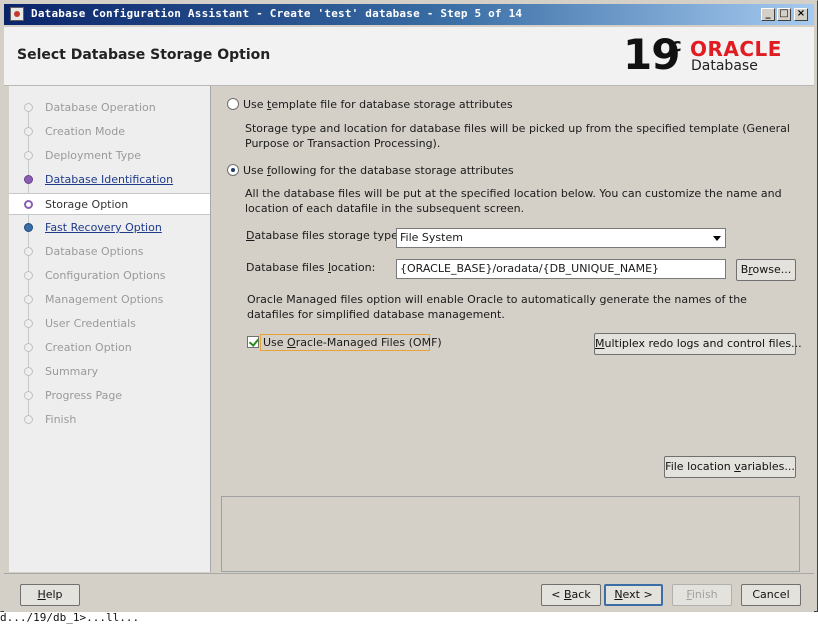 The width and height of the screenshot is (818, 625). What do you see at coordinates (561, 238) in the screenshot?
I see `storage-type-select: File System` at bounding box center [561, 238].